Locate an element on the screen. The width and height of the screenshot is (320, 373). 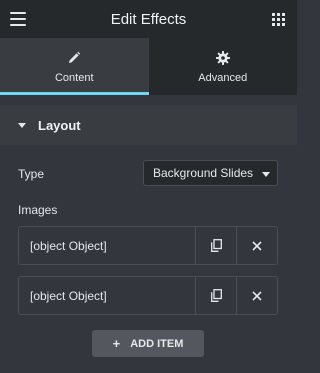
section-title: Layout is located at coordinates (59, 125).